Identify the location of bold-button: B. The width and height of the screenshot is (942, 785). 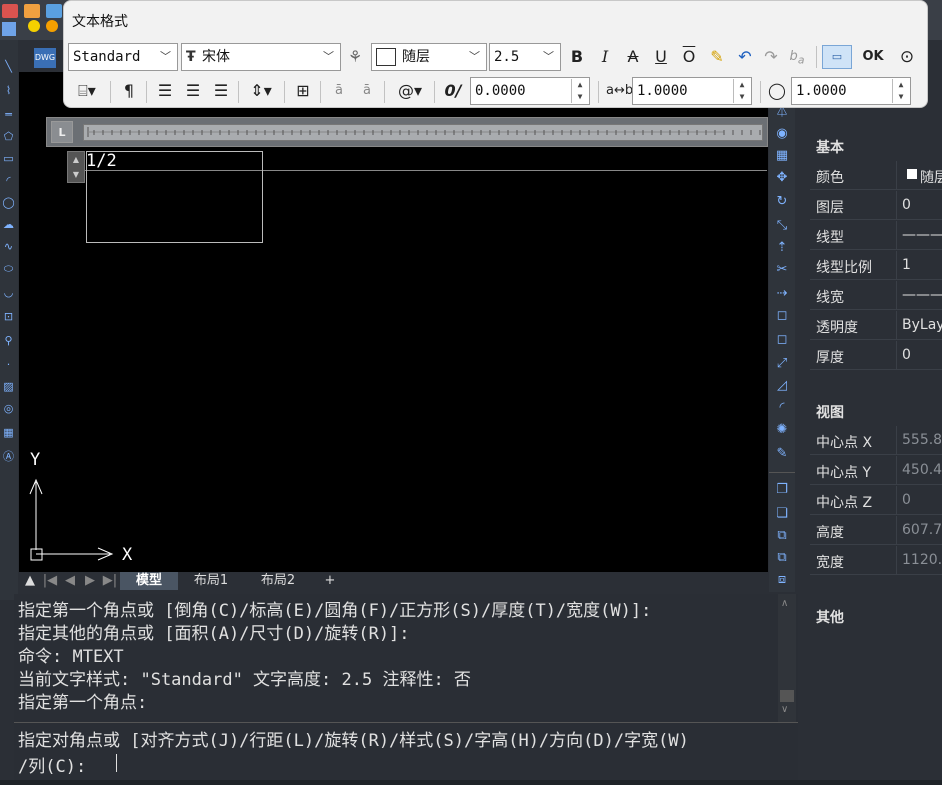
(577, 57).